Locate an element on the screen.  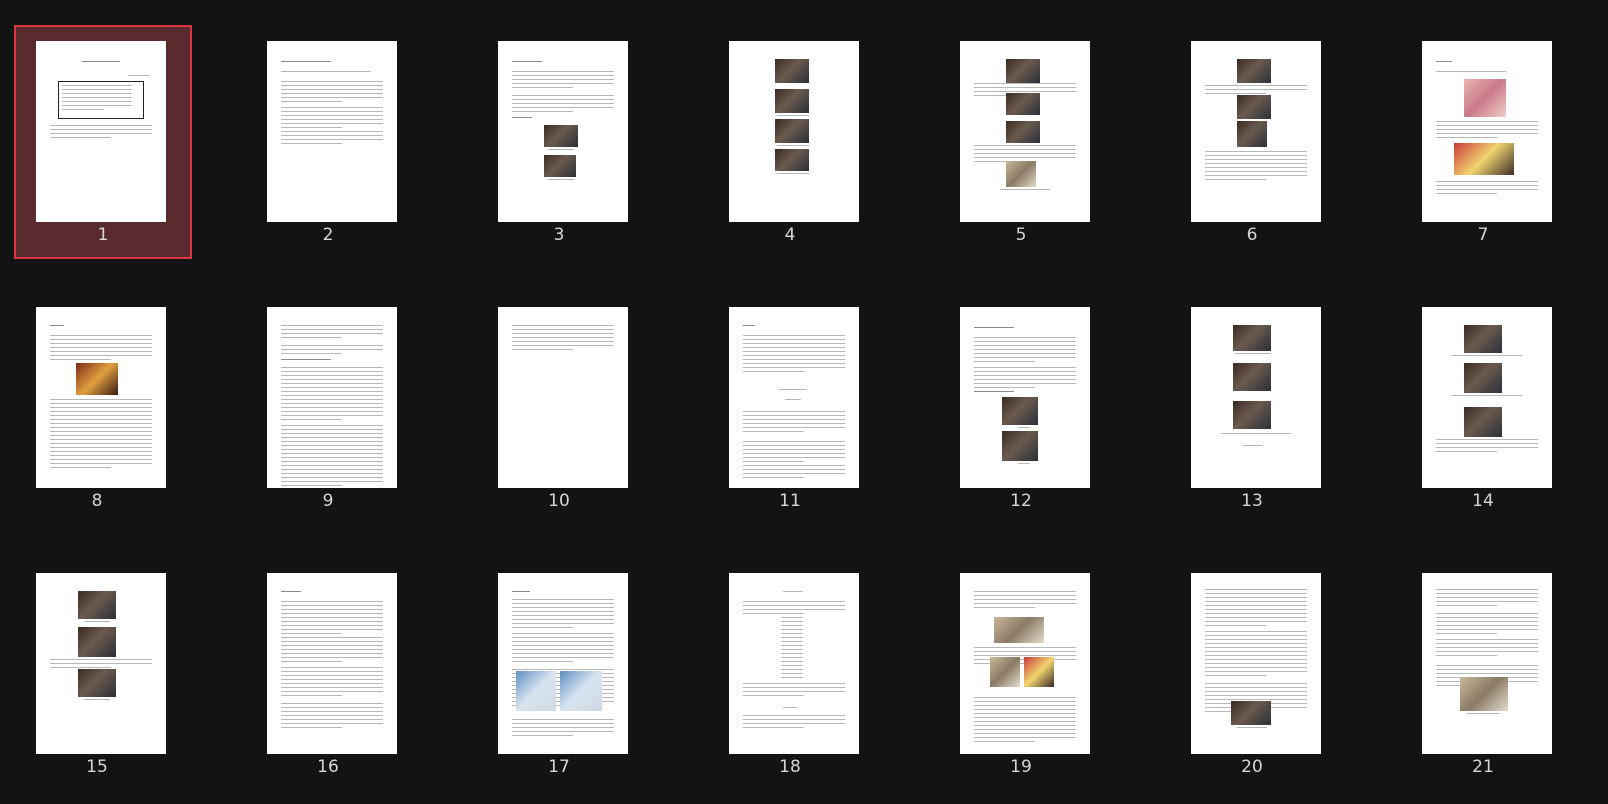
page-thumbnail: 8 is located at coordinates (103, 408).